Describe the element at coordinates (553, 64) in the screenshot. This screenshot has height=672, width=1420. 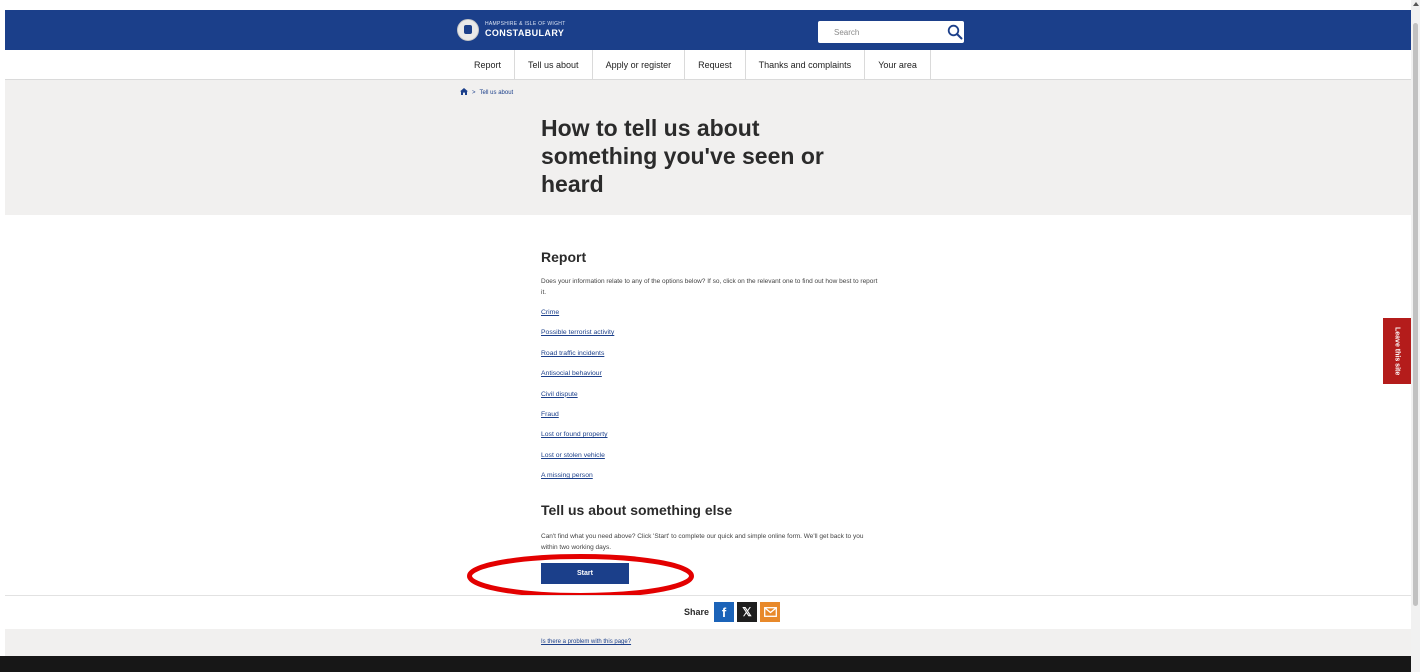
I see `nav-item-tell-us-about: Tell us about` at that location.